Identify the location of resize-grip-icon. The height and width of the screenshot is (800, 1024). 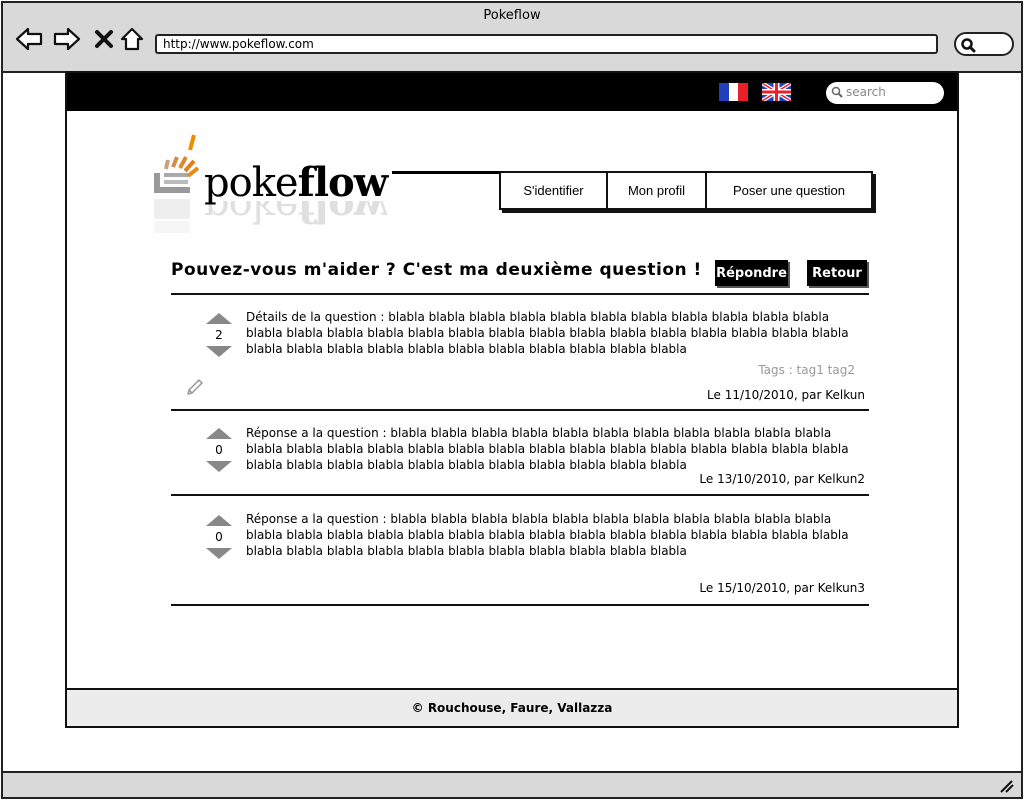
(1007, 786).